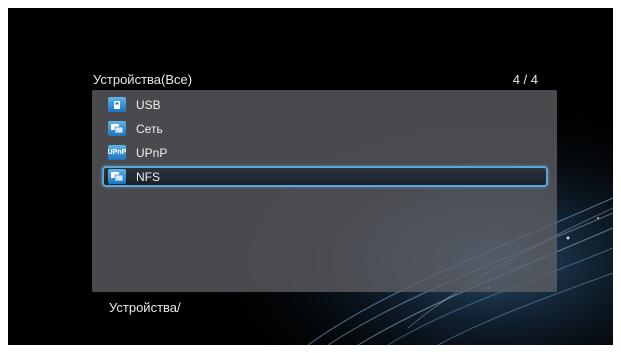 The width and height of the screenshot is (621, 353). What do you see at coordinates (143, 79) in the screenshot?
I see `page-title: Устройства(Все)` at bounding box center [143, 79].